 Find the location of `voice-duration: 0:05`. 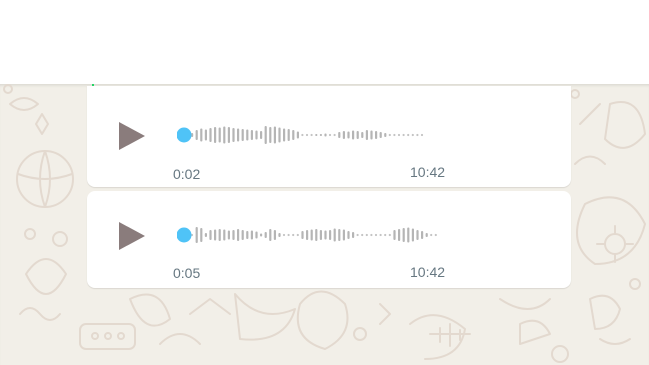

voice-duration: 0:05 is located at coordinates (187, 273).